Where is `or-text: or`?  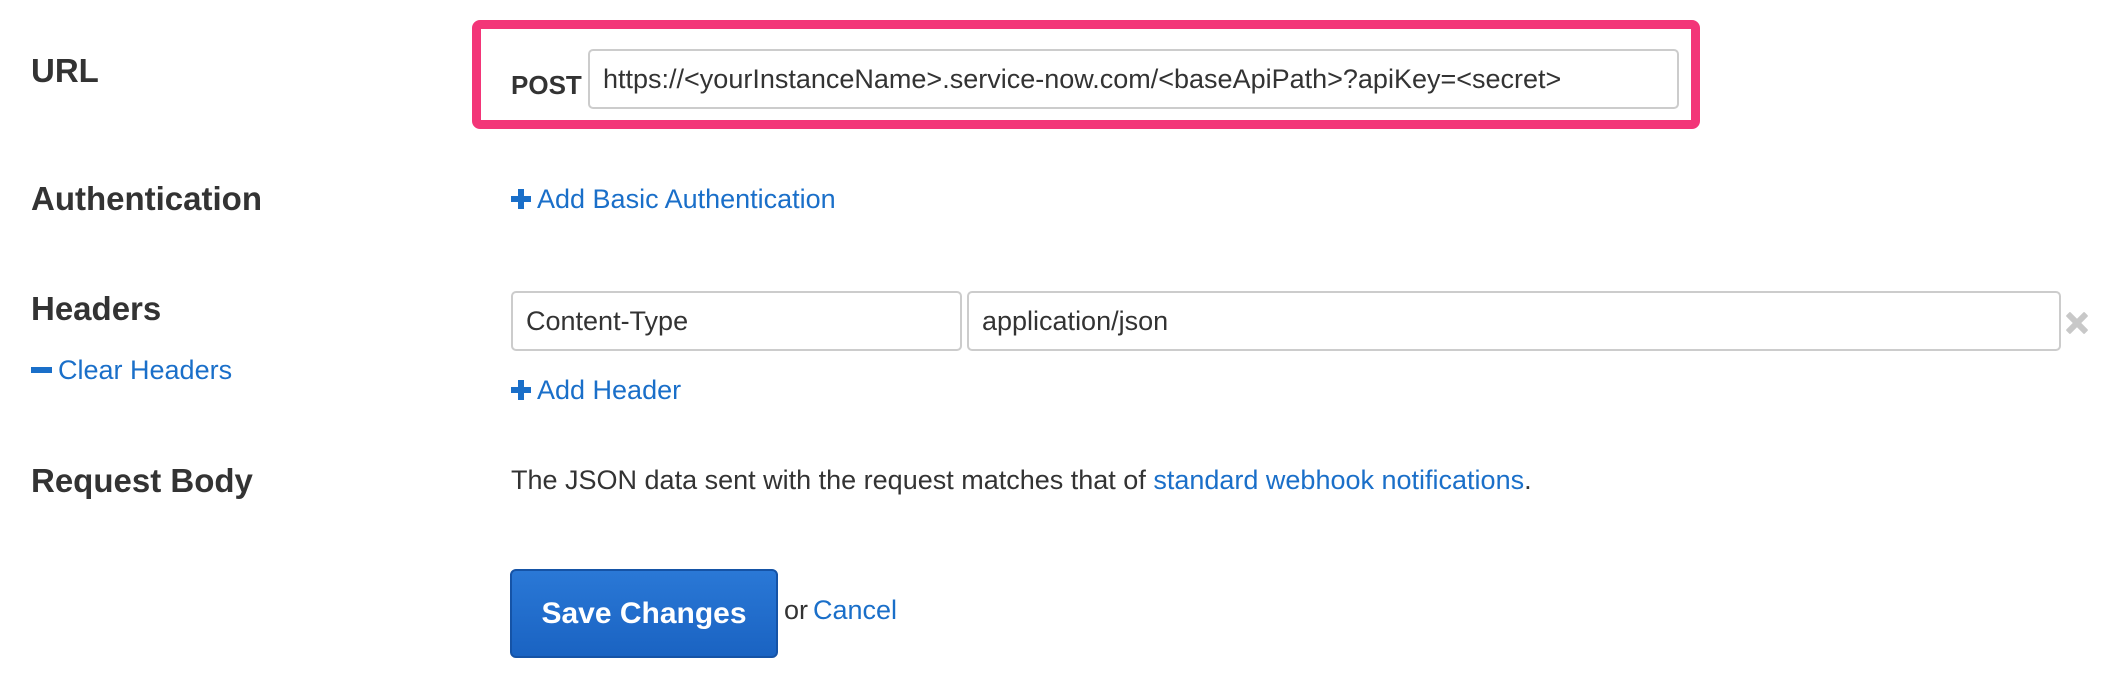
or-text: or is located at coordinates (796, 610).